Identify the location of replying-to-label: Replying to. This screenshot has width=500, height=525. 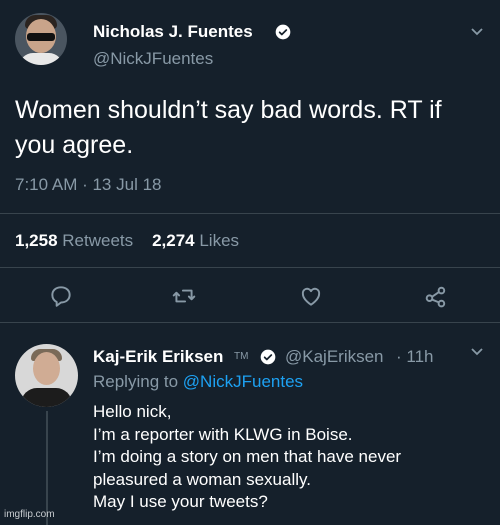
(136, 381).